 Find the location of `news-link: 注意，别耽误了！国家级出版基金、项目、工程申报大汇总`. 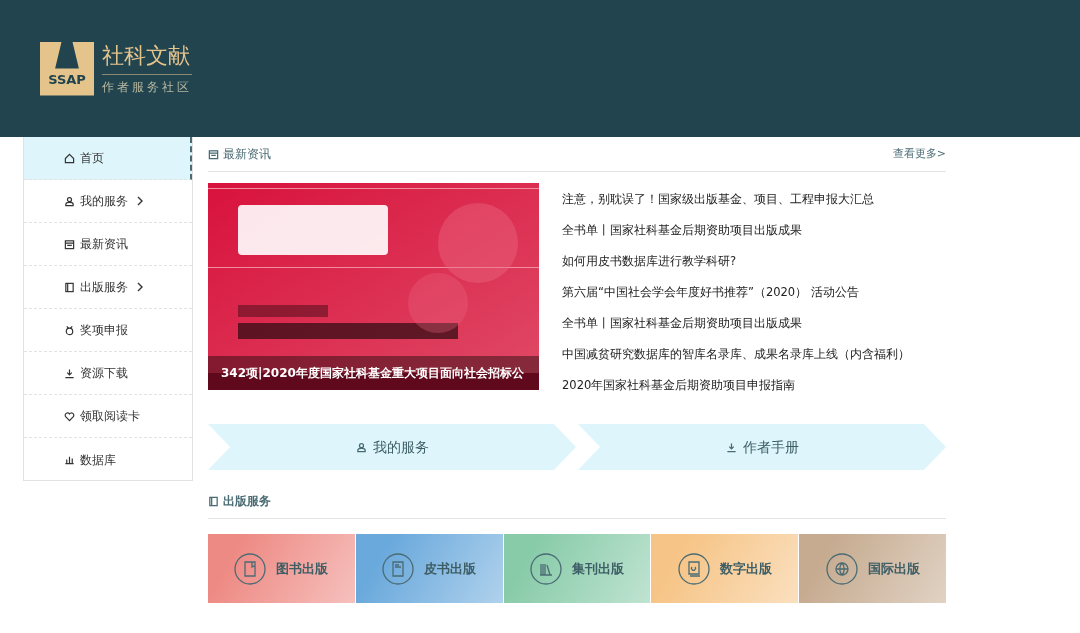

news-link: 注意，别耽误了！国家级出版基金、项目、工程申报大汇总 is located at coordinates (718, 199).